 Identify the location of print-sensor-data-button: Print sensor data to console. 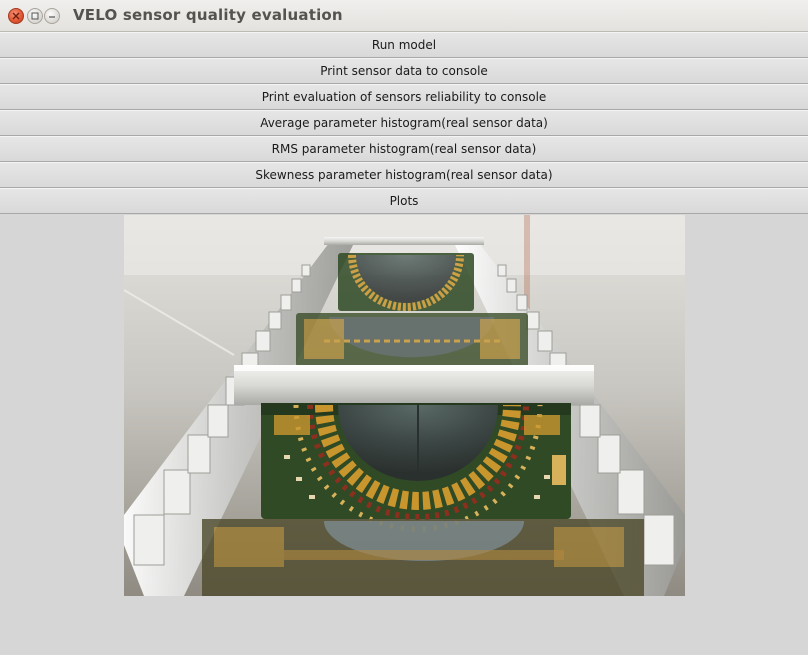
(404, 71).